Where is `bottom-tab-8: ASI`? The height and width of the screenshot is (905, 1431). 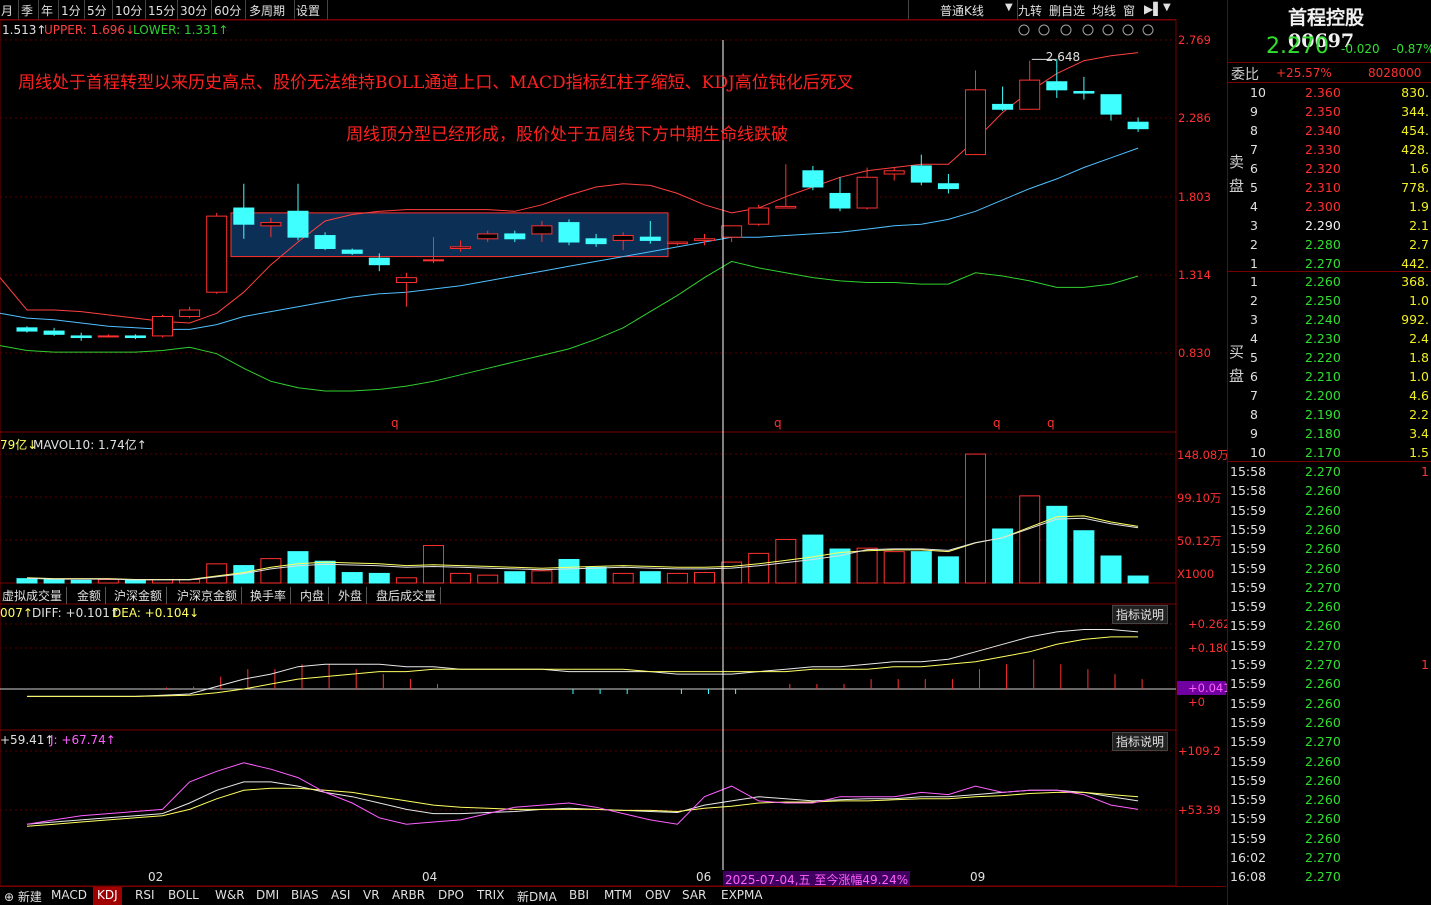 bottom-tab-8: ASI is located at coordinates (340, 896).